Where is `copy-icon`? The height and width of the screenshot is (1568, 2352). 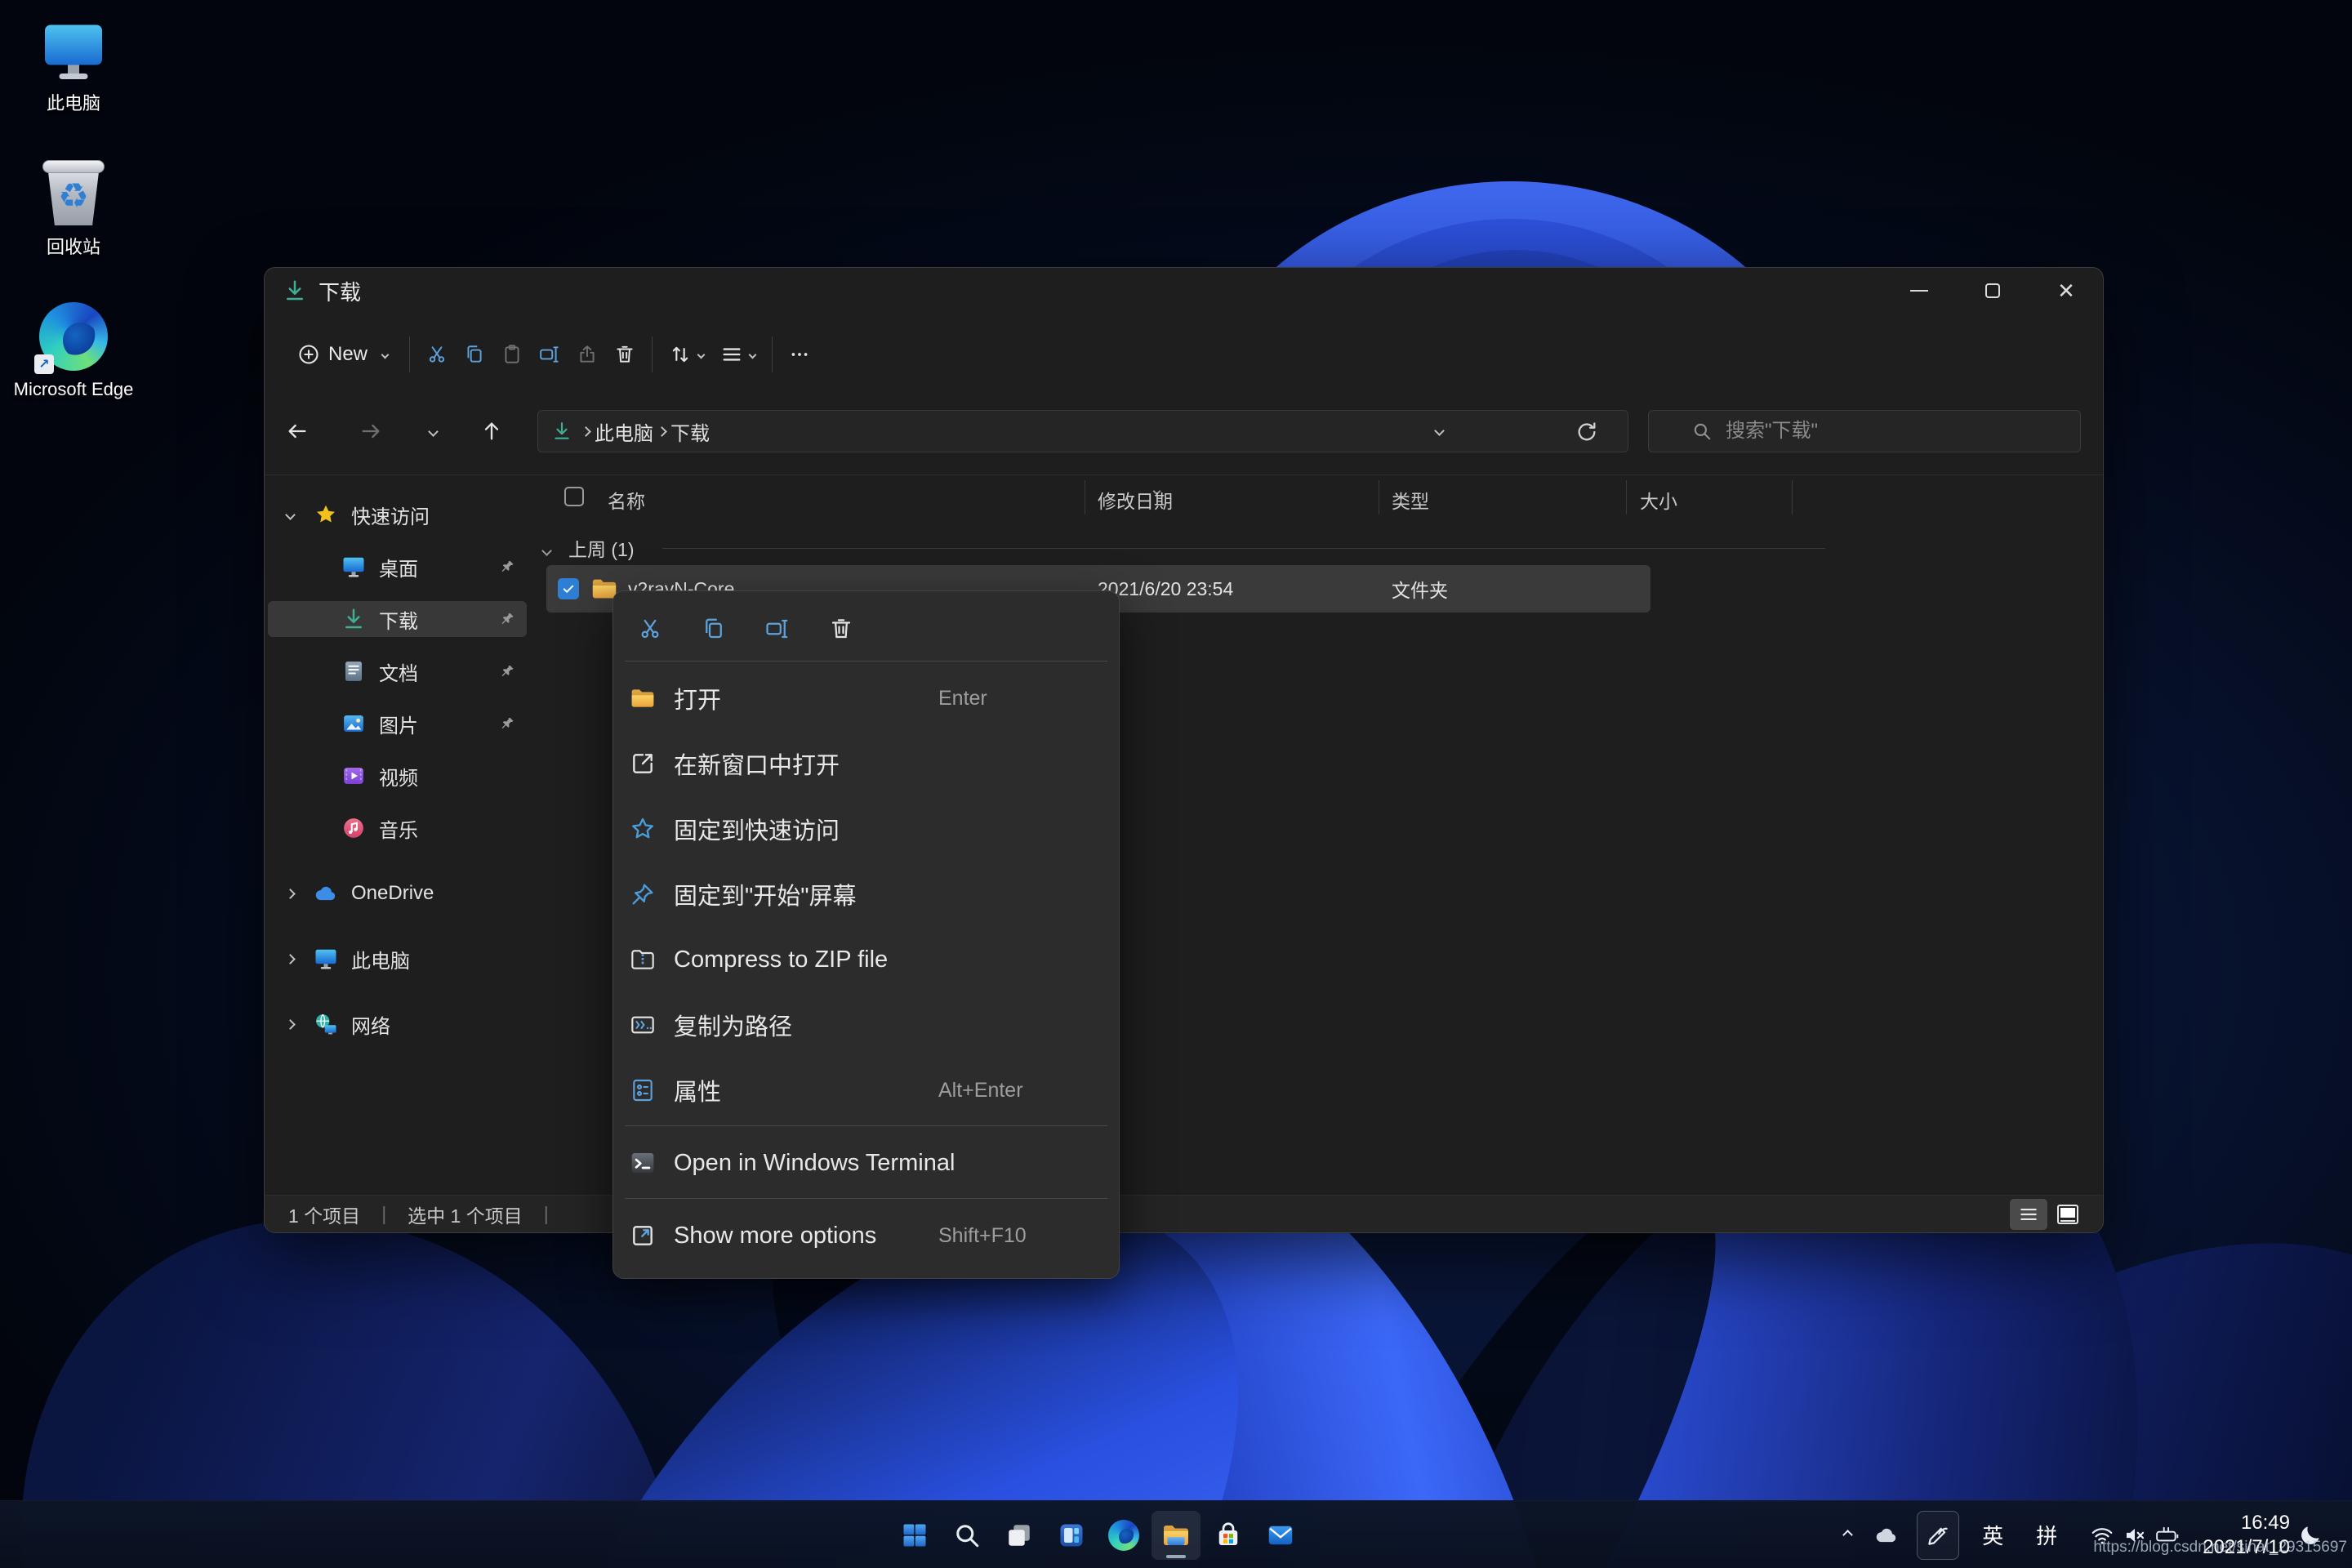 copy-icon is located at coordinates (714, 629).